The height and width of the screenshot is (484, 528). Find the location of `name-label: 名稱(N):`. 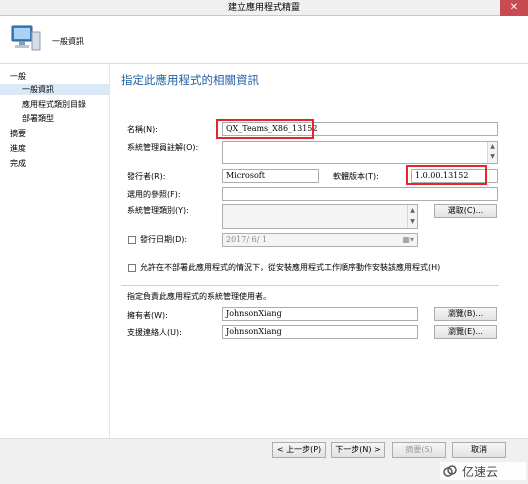

name-label: 名稱(N): is located at coordinates (142, 129).